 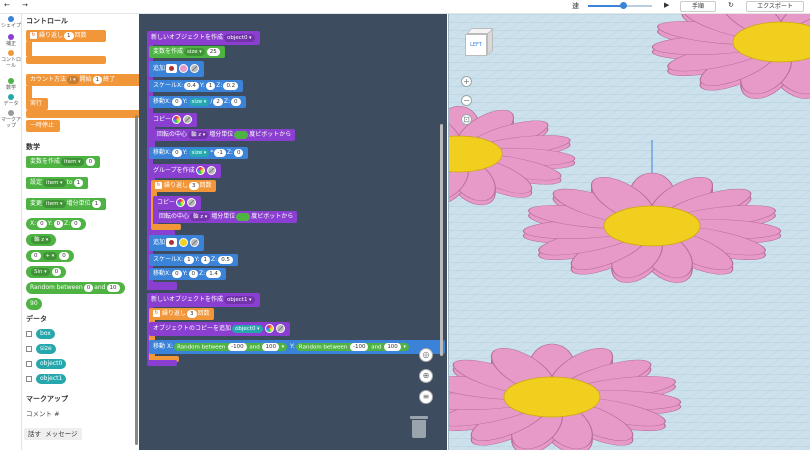 I want to click on object0-checkbox, so click(x=29, y=364).